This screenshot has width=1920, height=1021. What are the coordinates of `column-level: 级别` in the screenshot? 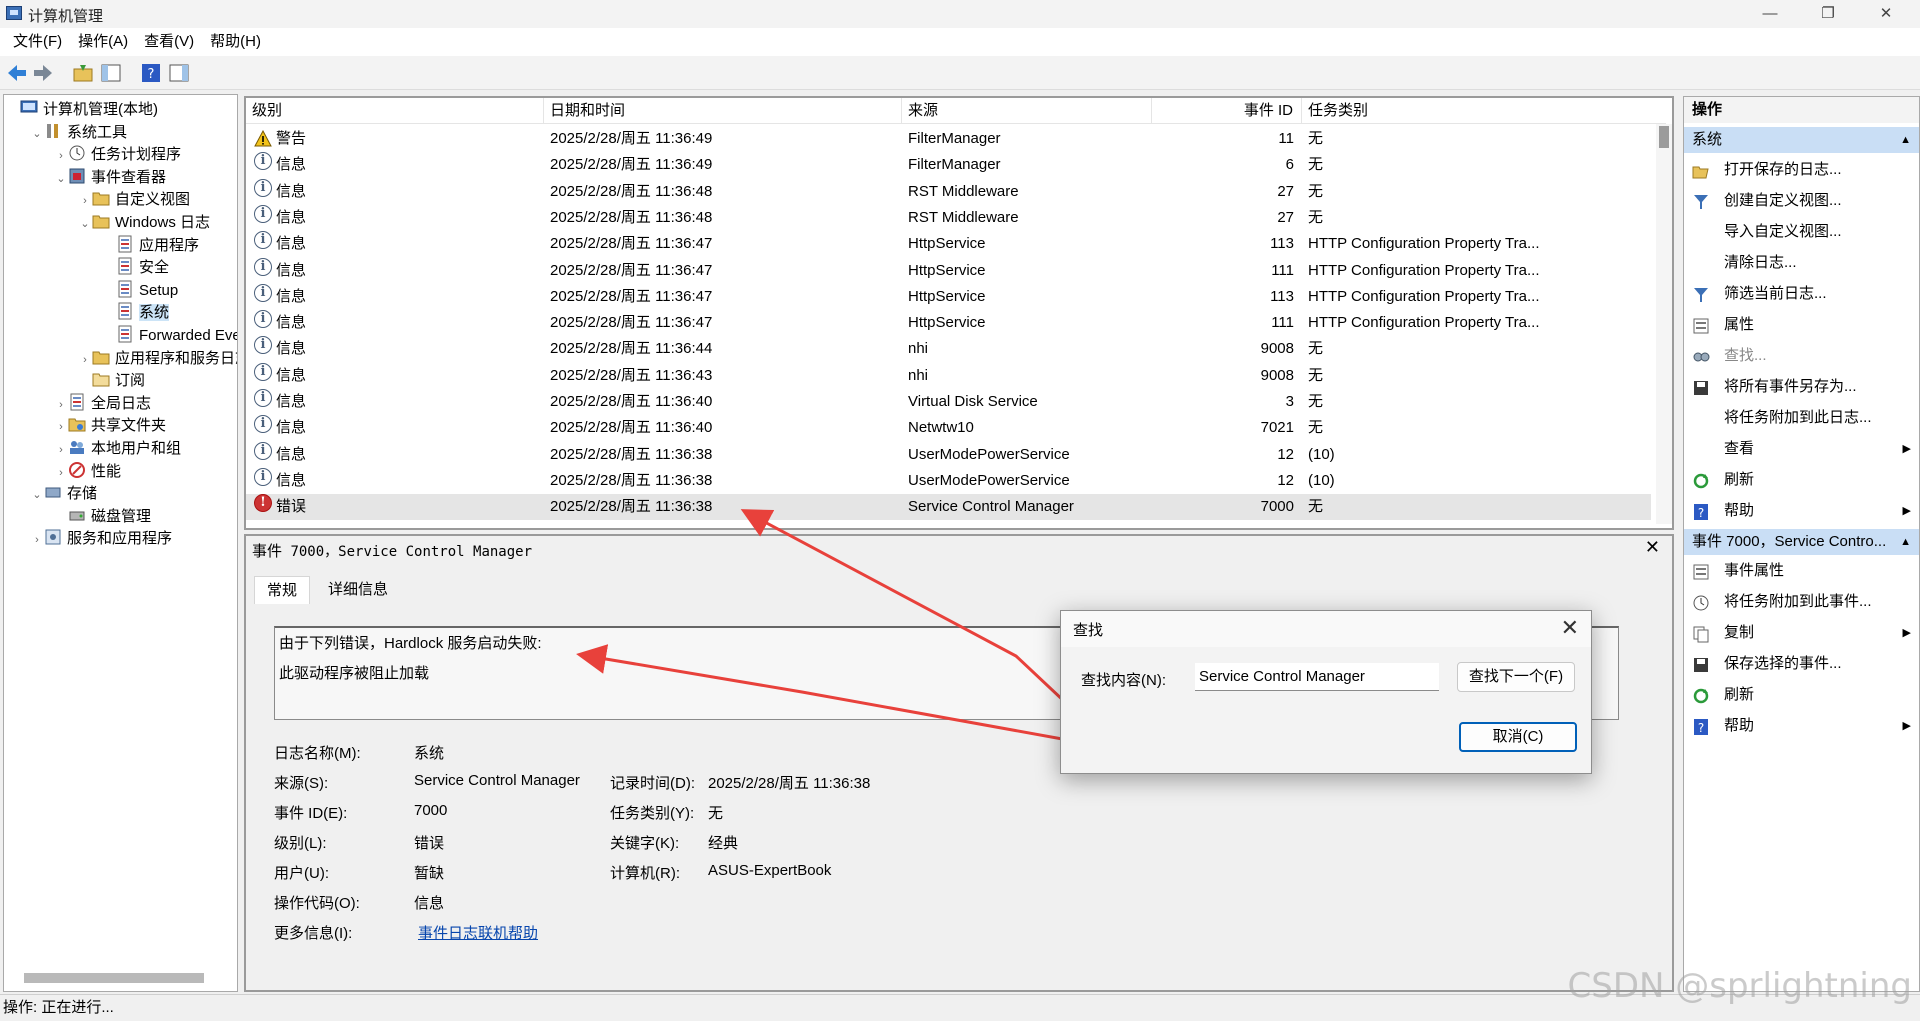 It's located at (395, 111).